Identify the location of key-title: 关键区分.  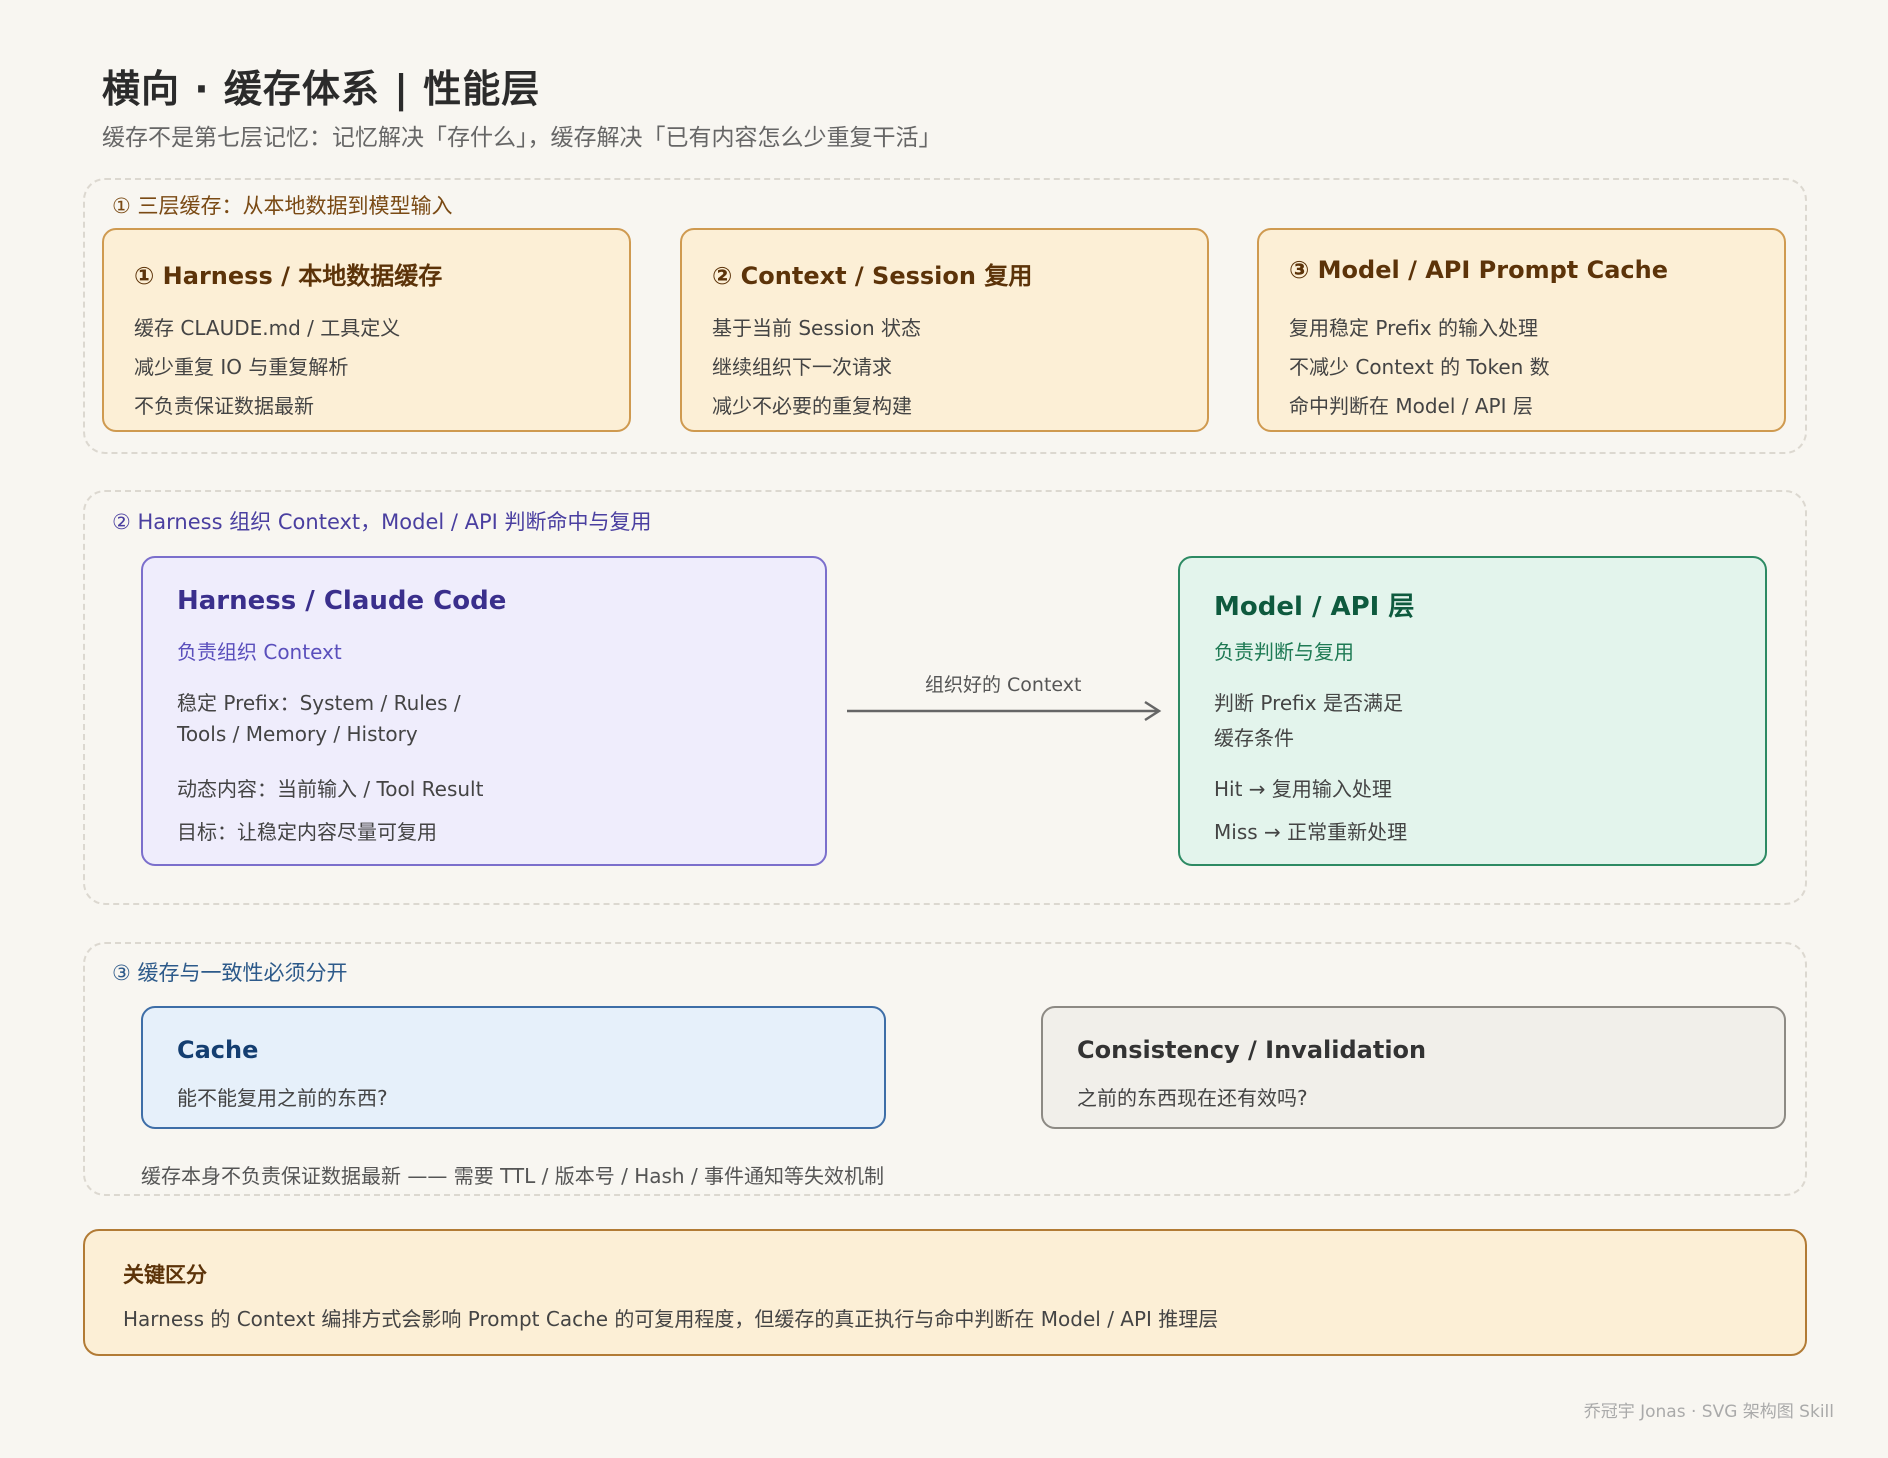
(165, 1275).